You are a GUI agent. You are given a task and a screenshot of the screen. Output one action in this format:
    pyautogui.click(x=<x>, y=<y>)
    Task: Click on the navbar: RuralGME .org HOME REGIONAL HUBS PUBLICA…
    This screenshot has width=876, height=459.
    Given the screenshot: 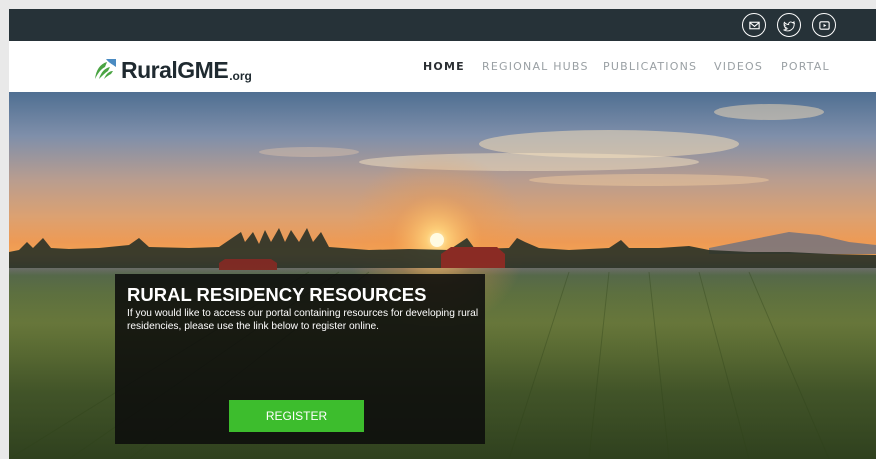 What is the action you would take?
    pyautogui.click(x=442, y=66)
    